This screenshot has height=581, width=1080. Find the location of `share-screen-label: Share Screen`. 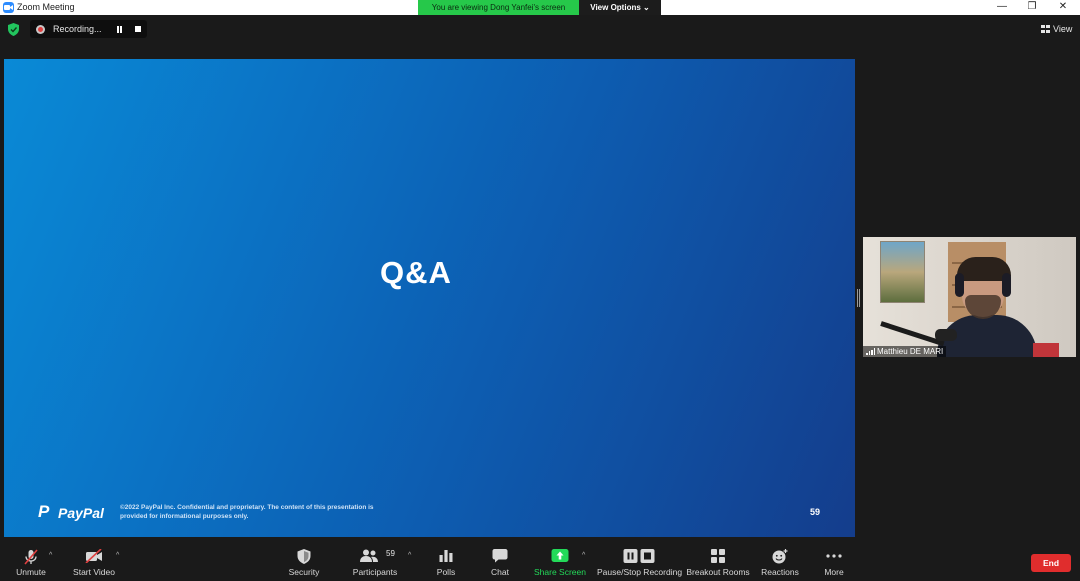

share-screen-label: Share Screen is located at coordinates (560, 572).